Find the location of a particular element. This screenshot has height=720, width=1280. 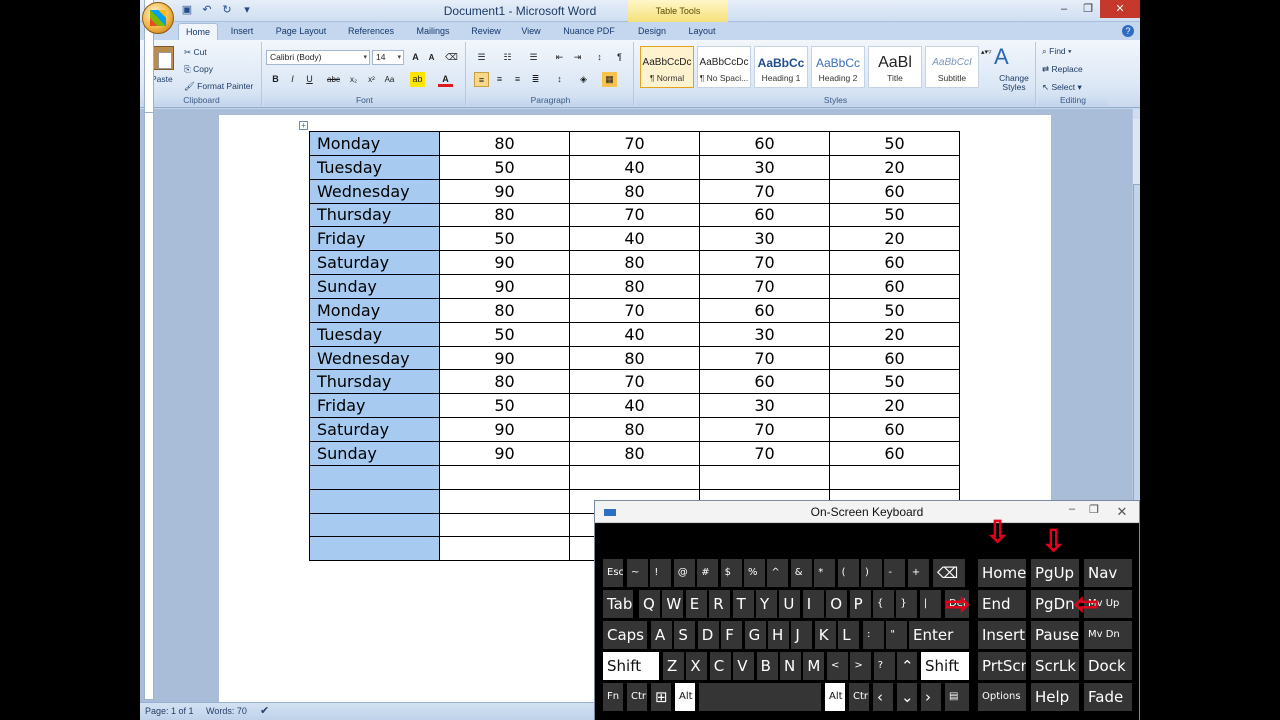

style-heading-2: AaBbCc Heading 2 is located at coordinates (838, 67).